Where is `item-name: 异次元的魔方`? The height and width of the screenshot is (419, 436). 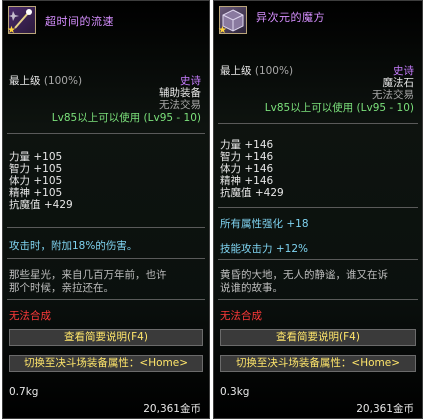
item-name: 异次元的魔方 is located at coordinates (290, 17).